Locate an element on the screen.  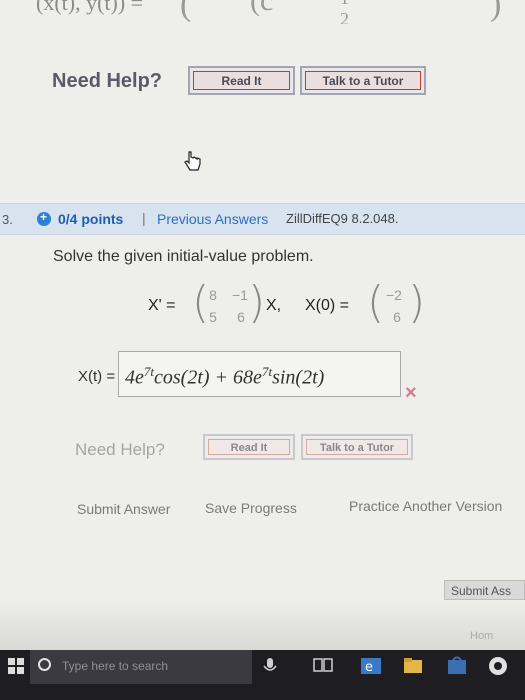
task-view-icon is located at coordinates (323, 666).